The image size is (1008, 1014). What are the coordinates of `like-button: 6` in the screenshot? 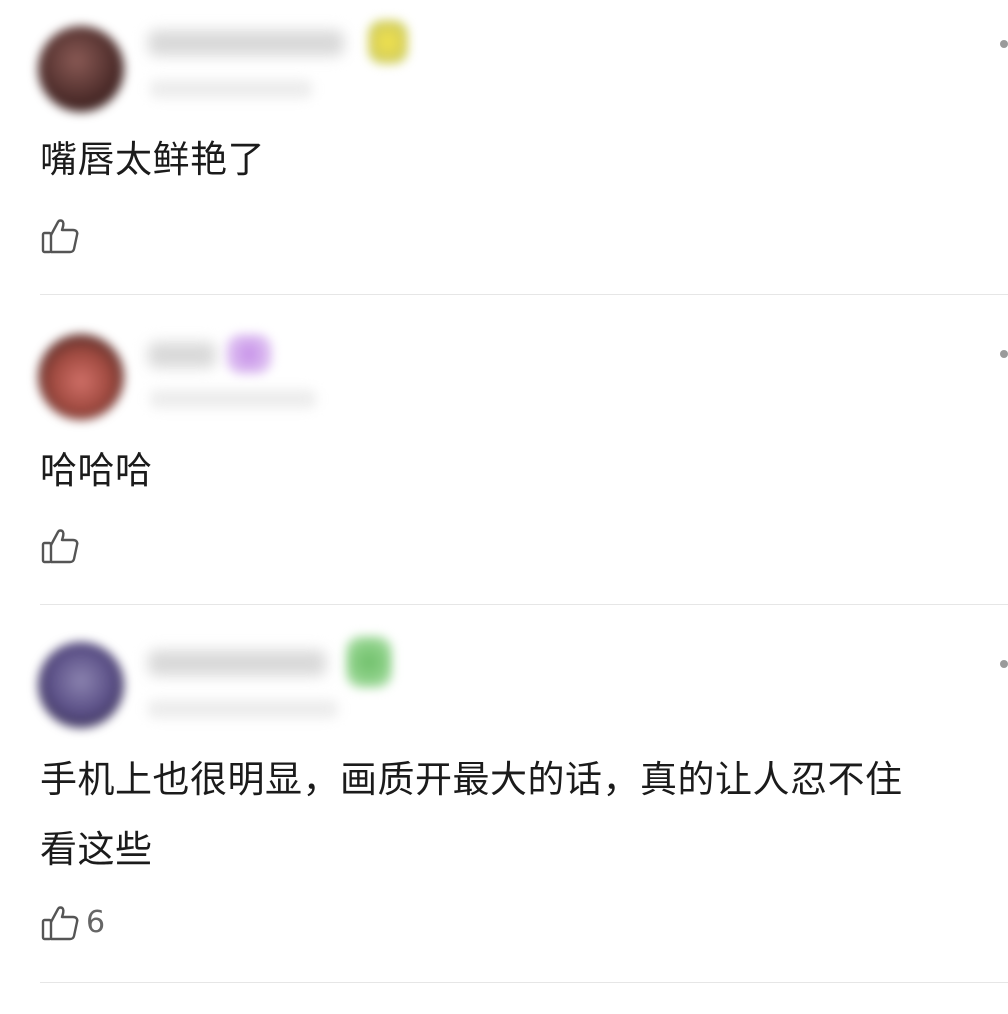 It's located at (72, 923).